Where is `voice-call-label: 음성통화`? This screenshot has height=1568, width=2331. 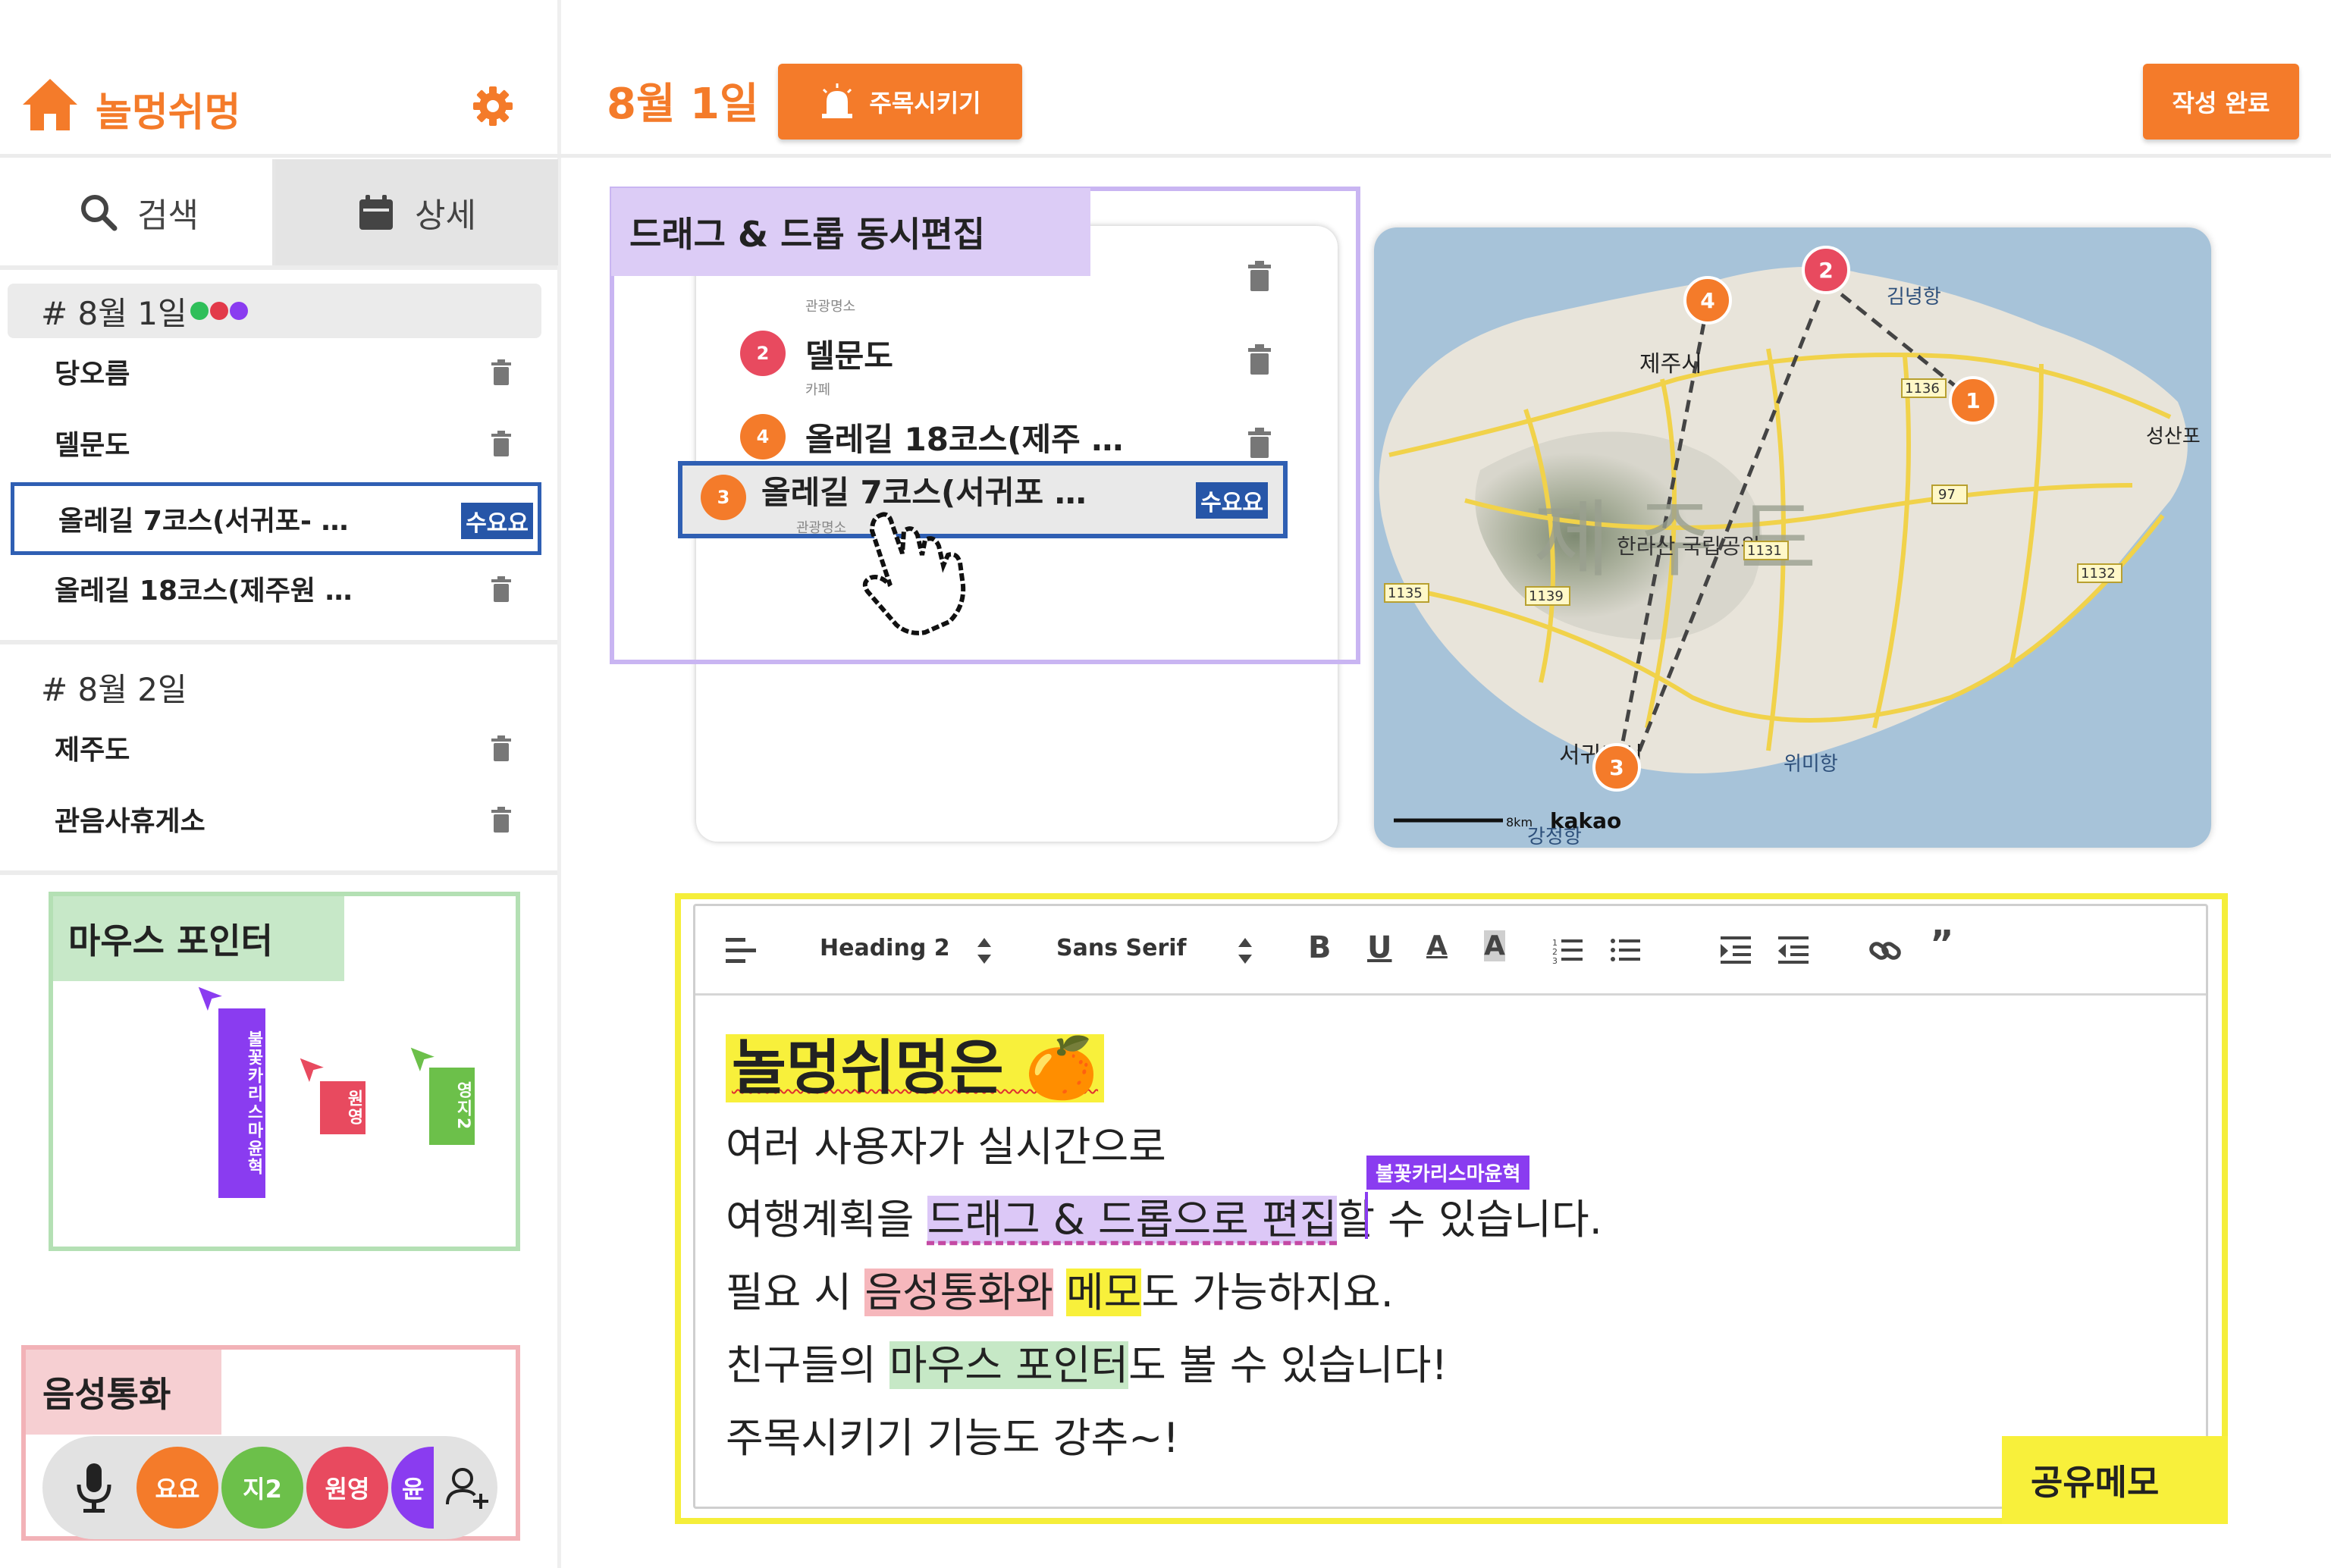 voice-call-label: 음성통화 is located at coordinates (123, 1393).